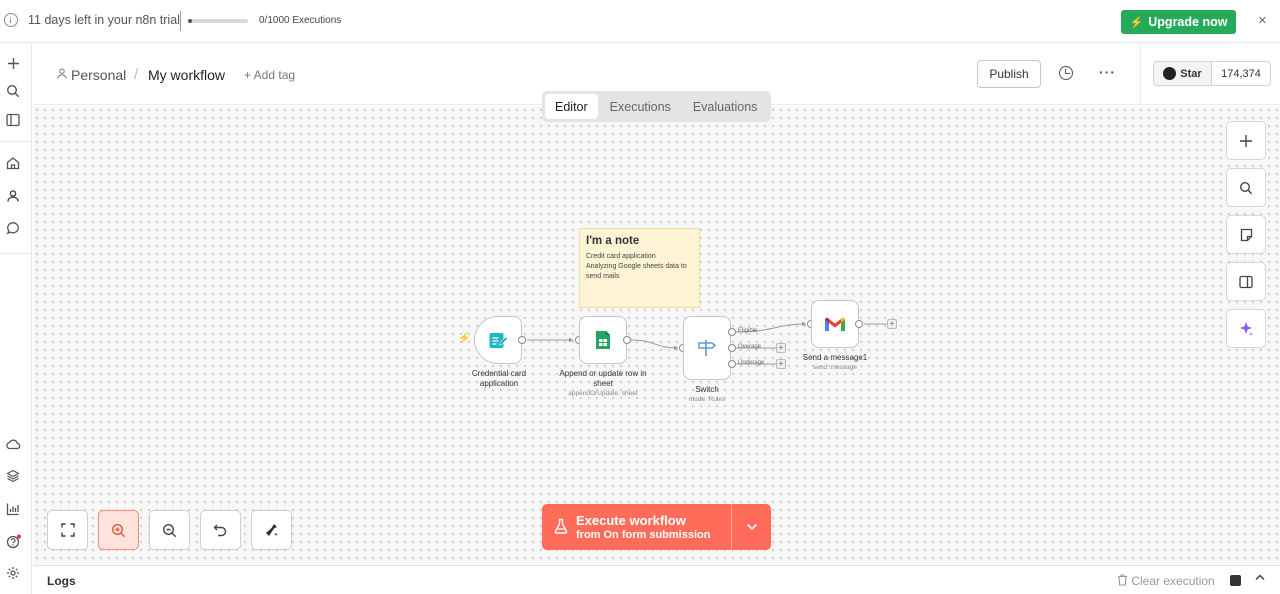 The height and width of the screenshot is (594, 1280). Describe the element at coordinates (464, 338) in the screenshot. I see `trigger-bolt-icon: ⚡` at that location.